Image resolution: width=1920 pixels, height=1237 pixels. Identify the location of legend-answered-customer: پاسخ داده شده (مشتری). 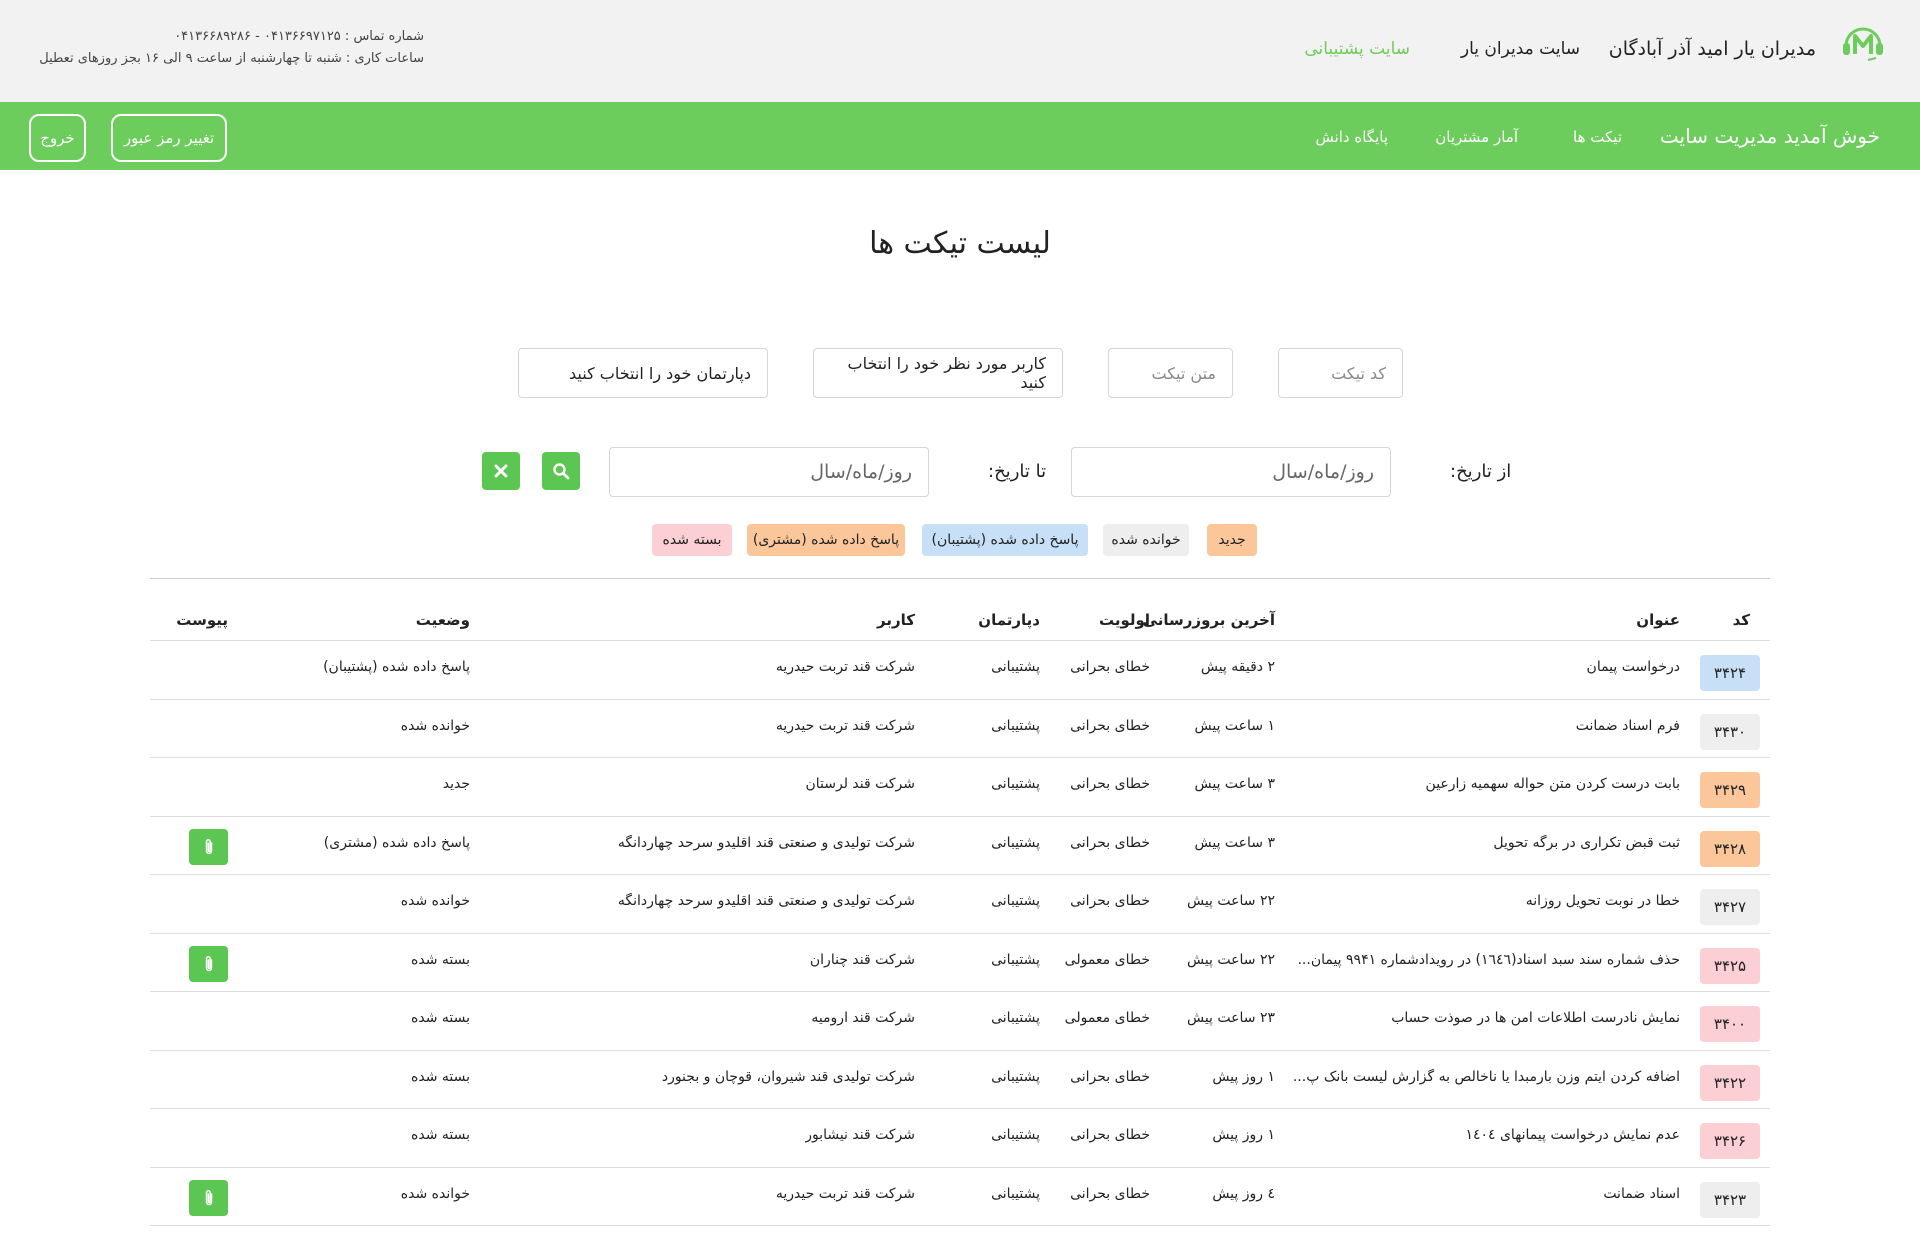
(826, 540).